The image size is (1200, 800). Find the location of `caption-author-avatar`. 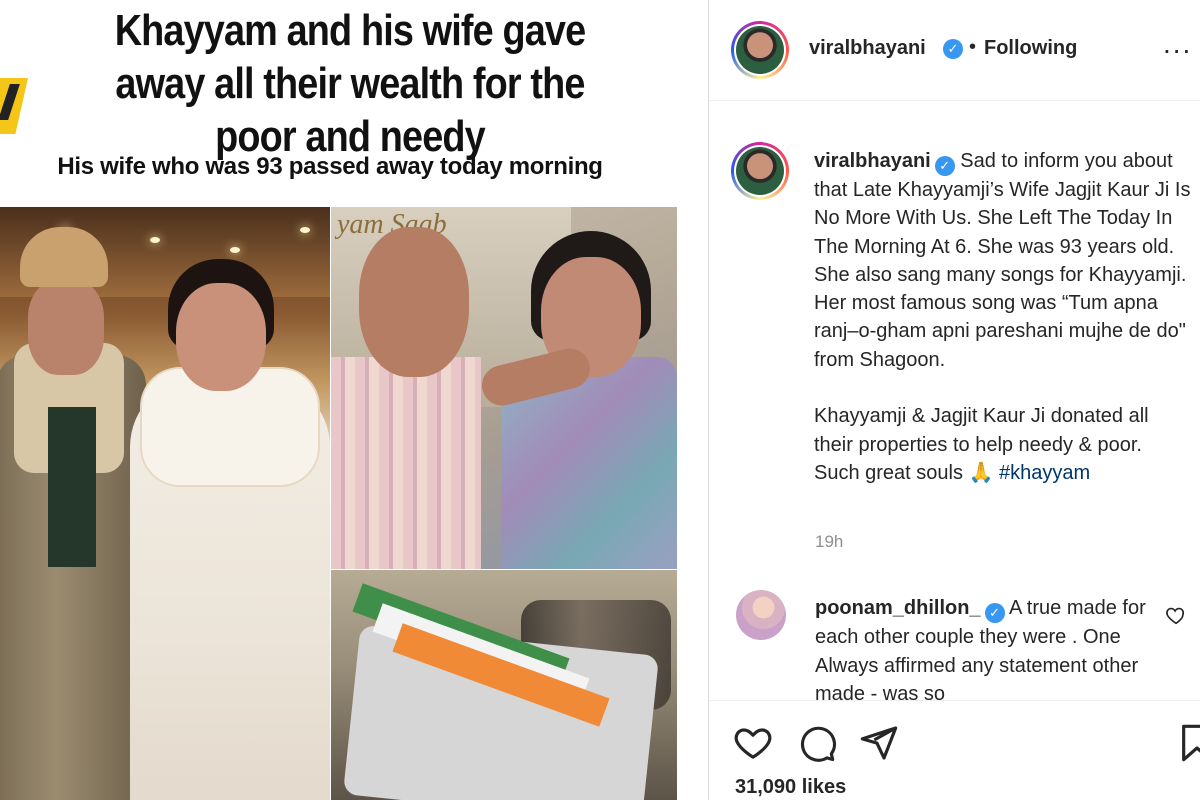

caption-author-avatar is located at coordinates (760, 171).